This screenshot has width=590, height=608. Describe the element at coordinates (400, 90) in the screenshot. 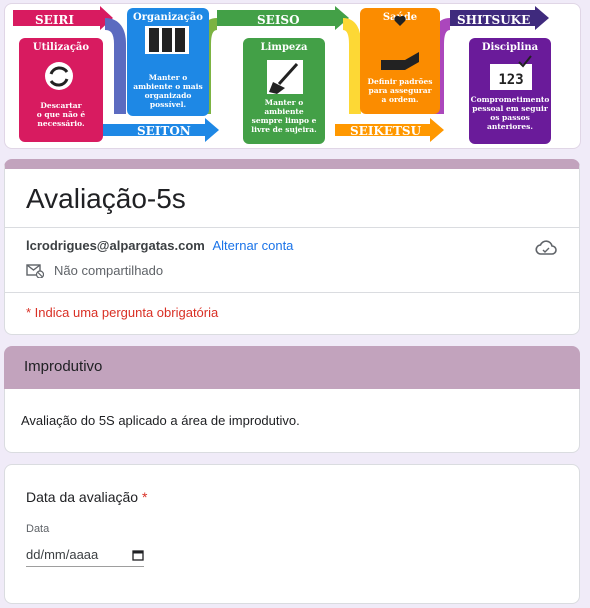

I see `seiketsu-desc-2: para assegurar` at that location.